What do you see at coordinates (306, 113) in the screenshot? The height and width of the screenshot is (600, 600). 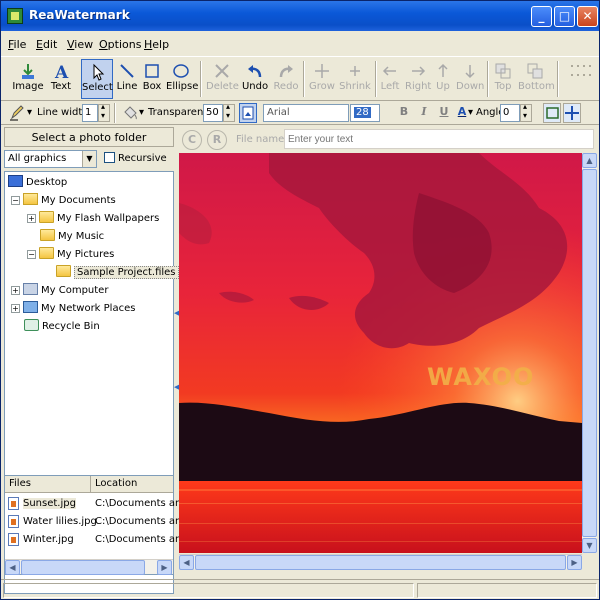 I see `font-select: Arial` at bounding box center [306, 113].